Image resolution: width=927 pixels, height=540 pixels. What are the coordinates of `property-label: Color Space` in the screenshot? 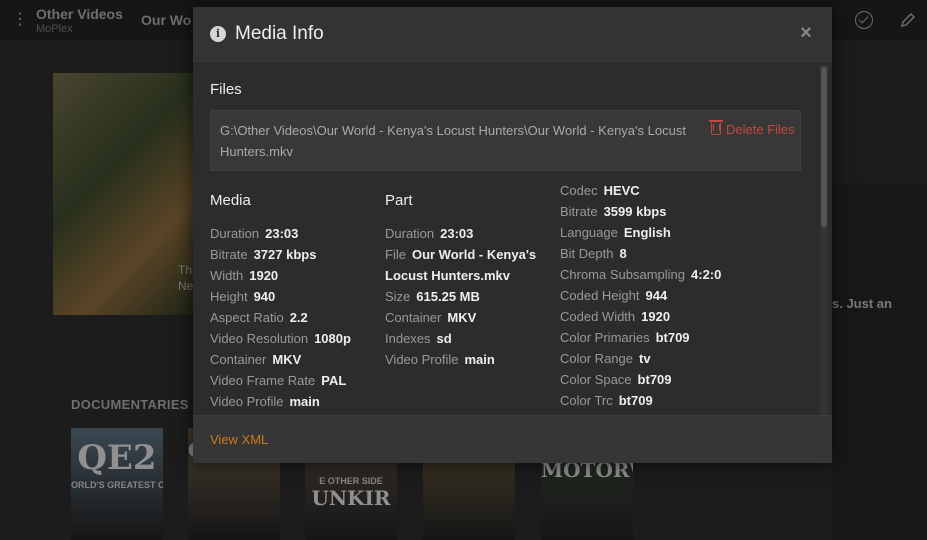 It's located at (596, 379).